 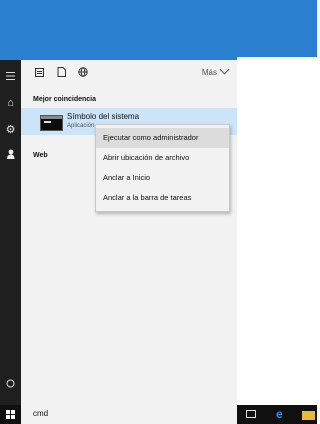 I want to click on user-icon, so click(x=10, y=156).